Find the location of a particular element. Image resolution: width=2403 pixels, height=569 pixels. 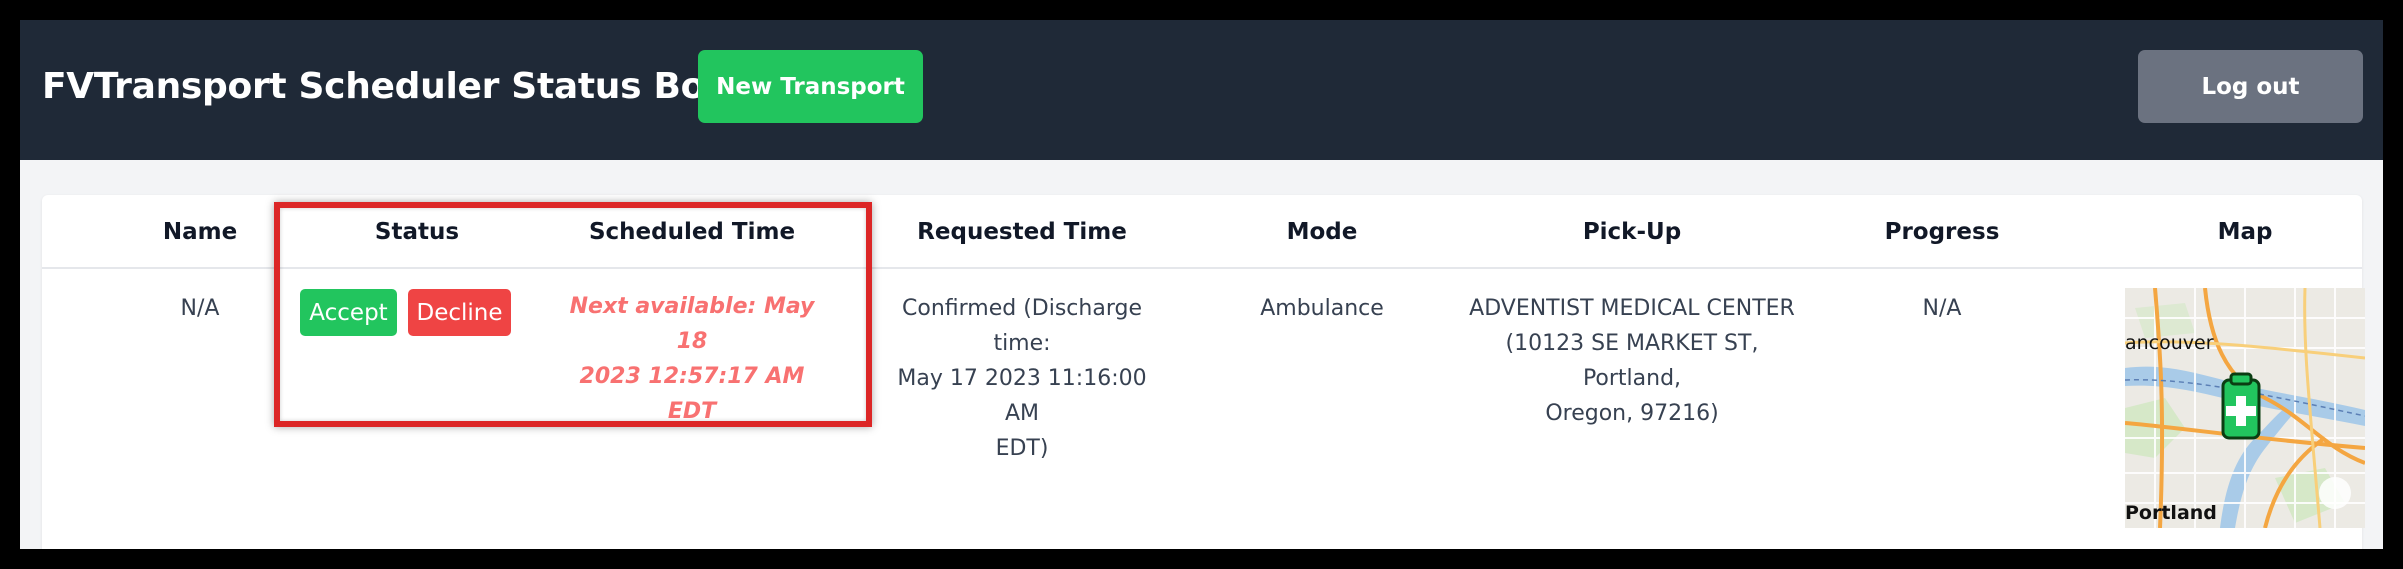

logout-button: Log out is located at coordinates (2250, 86).